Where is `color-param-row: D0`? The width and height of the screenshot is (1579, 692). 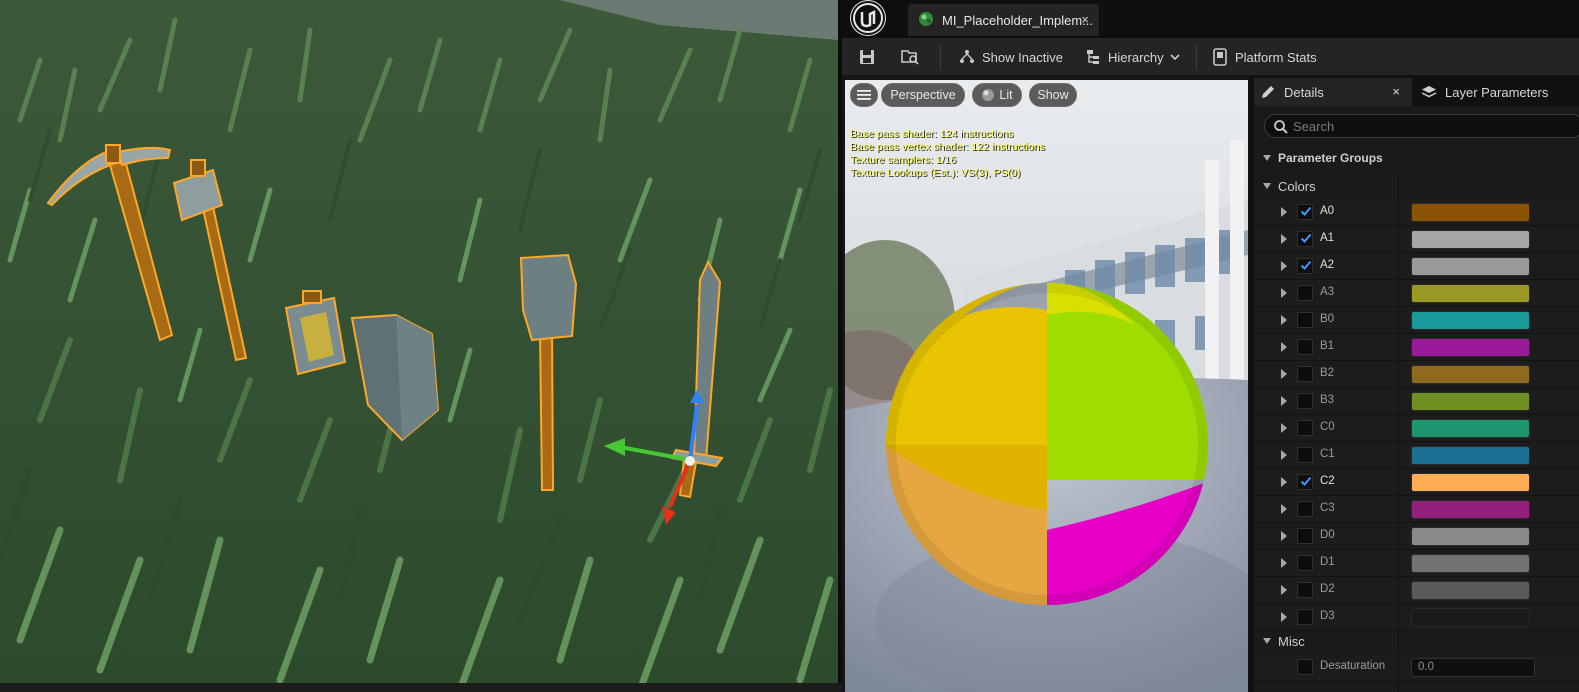 color-param-row: D0 is located at coordinates (1416, 536).